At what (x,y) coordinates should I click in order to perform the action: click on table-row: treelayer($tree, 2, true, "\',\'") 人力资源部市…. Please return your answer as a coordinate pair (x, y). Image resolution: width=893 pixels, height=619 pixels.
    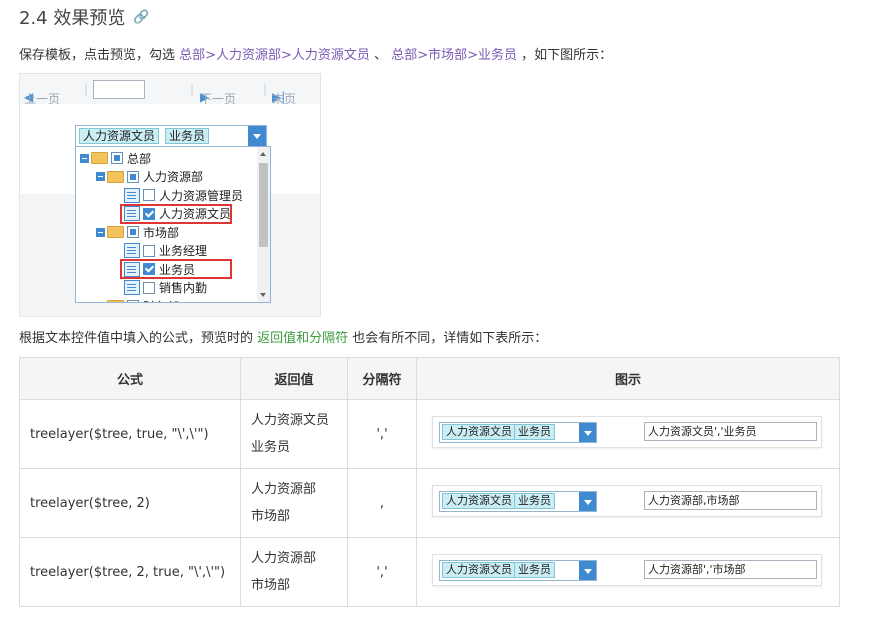
    Looking at the image, I should click on (429, 572).